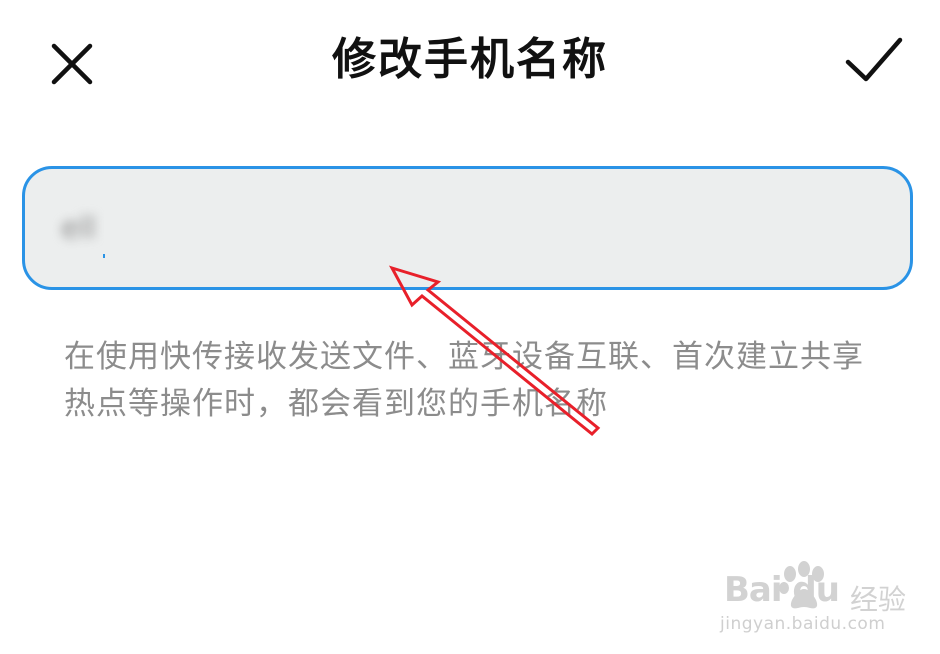 Image resolution: width=940 pixels, height=654 pixels. I want to click on page-title: 修改手机名称, so click(470, 59).